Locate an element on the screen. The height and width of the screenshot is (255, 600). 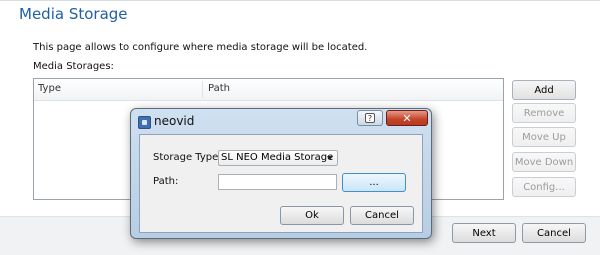
column-header-type: Type is located at coordinates (49, 88).